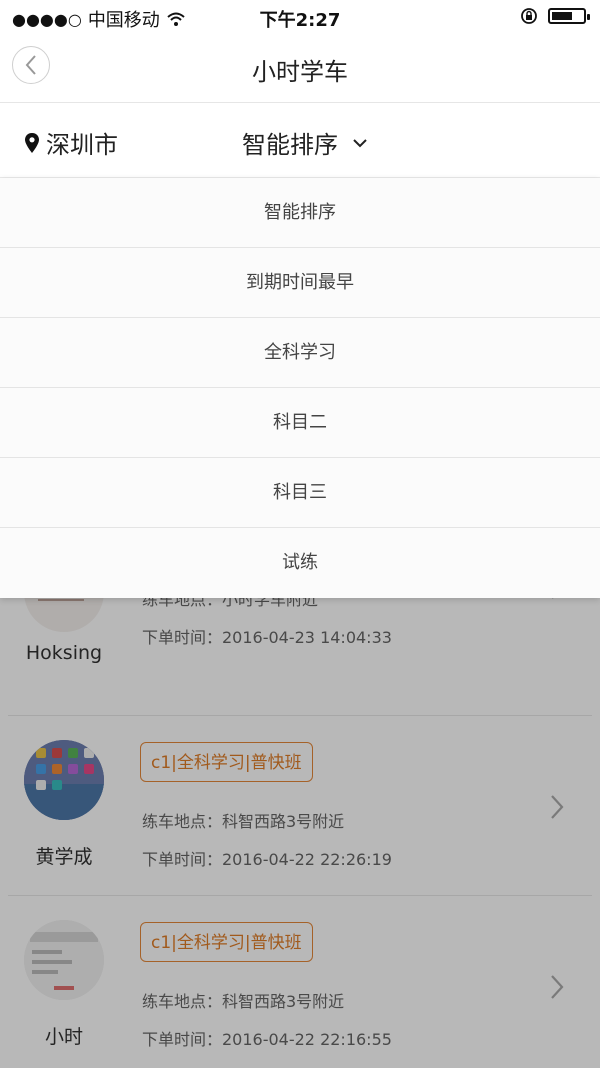 The image size is (600, 1076). What do you see at coordinates (290, 145) in the screenshot?
I see `sort-label: 智能排序` at bounding box center [290, 145].